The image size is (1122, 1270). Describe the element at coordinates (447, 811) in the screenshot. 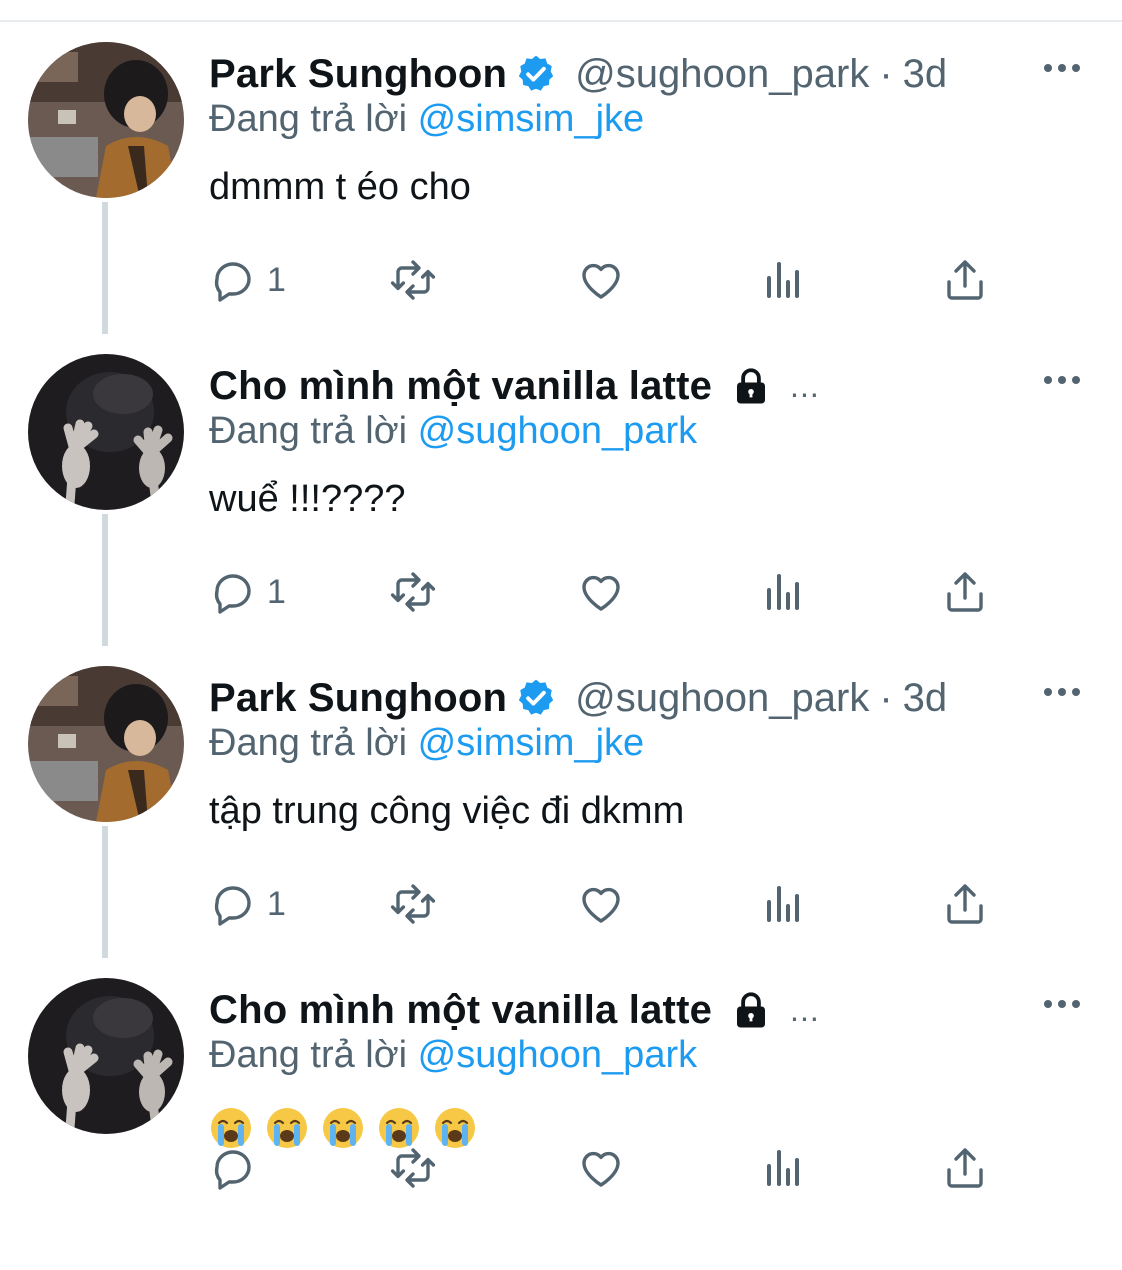

I see `tweet-text: tập trung công việc đi dkmm` at that location.